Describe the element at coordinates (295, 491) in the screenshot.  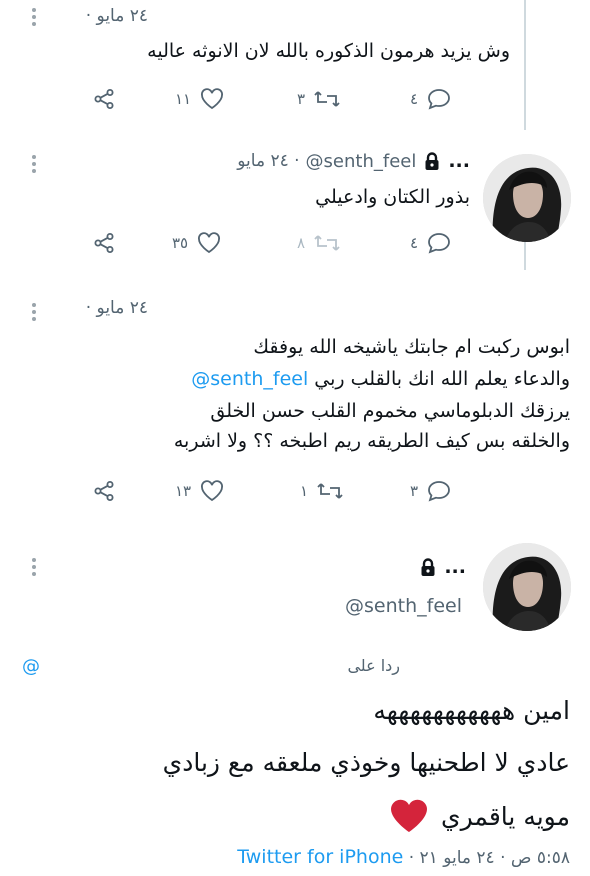
I see `tweet-actions: ١٣ ١ ٣` at that location.